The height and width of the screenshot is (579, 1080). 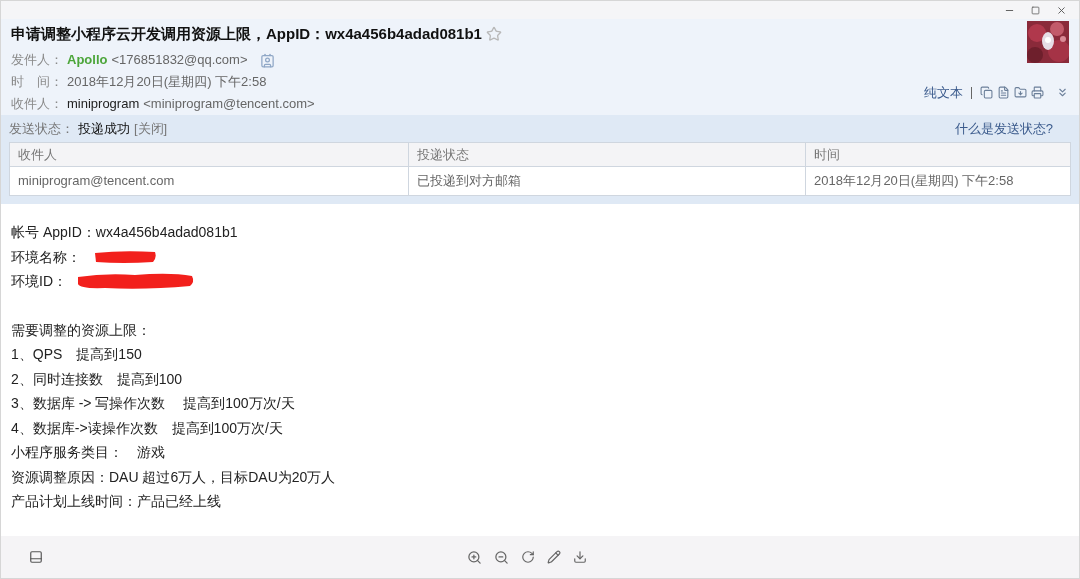 I want to click on sent-time: 2018年12月20日(星期四) 下午2:58, so click(x=167, y=82).